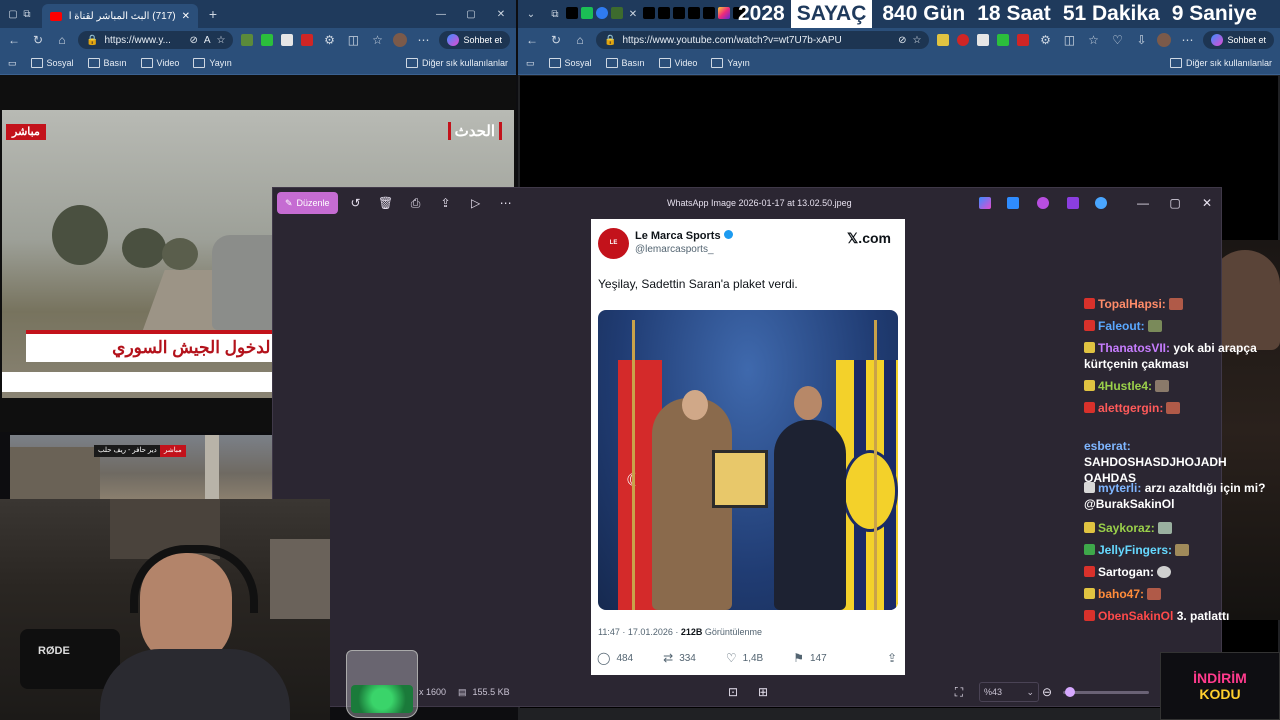 The height and width of the screenshot is (720, 1280). I want to click on tab-actions-icon: ⌄, so click(531, 14).